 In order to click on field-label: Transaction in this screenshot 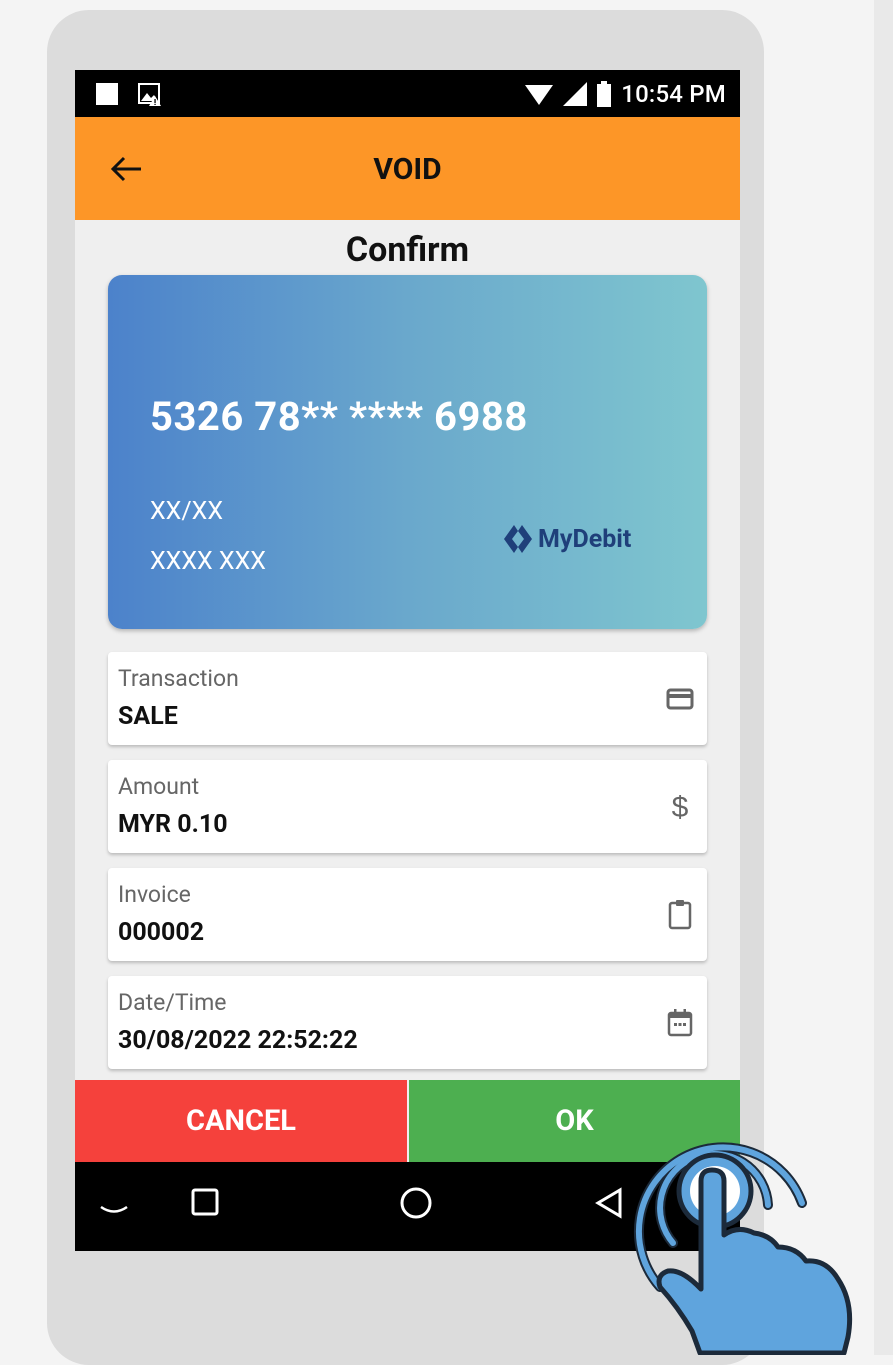, I will do `click(178, 678)`.